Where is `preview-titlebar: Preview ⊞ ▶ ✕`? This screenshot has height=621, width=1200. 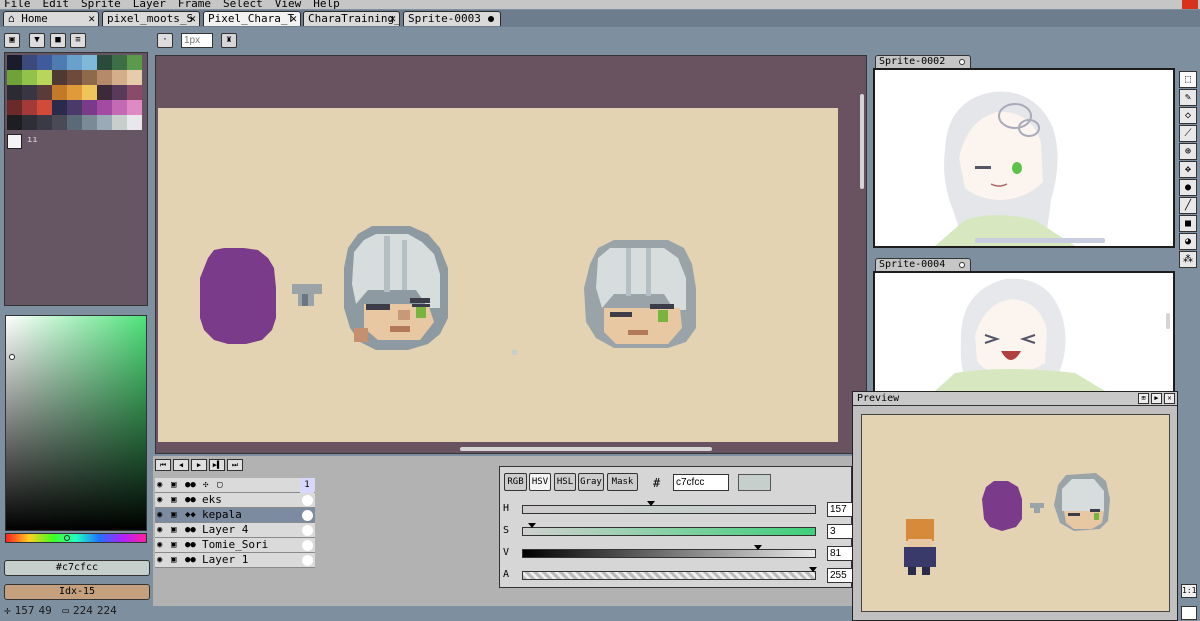
preview-titlebar: Preview ⊞ ▶ ✕ is located at coordinates (1015, 399).